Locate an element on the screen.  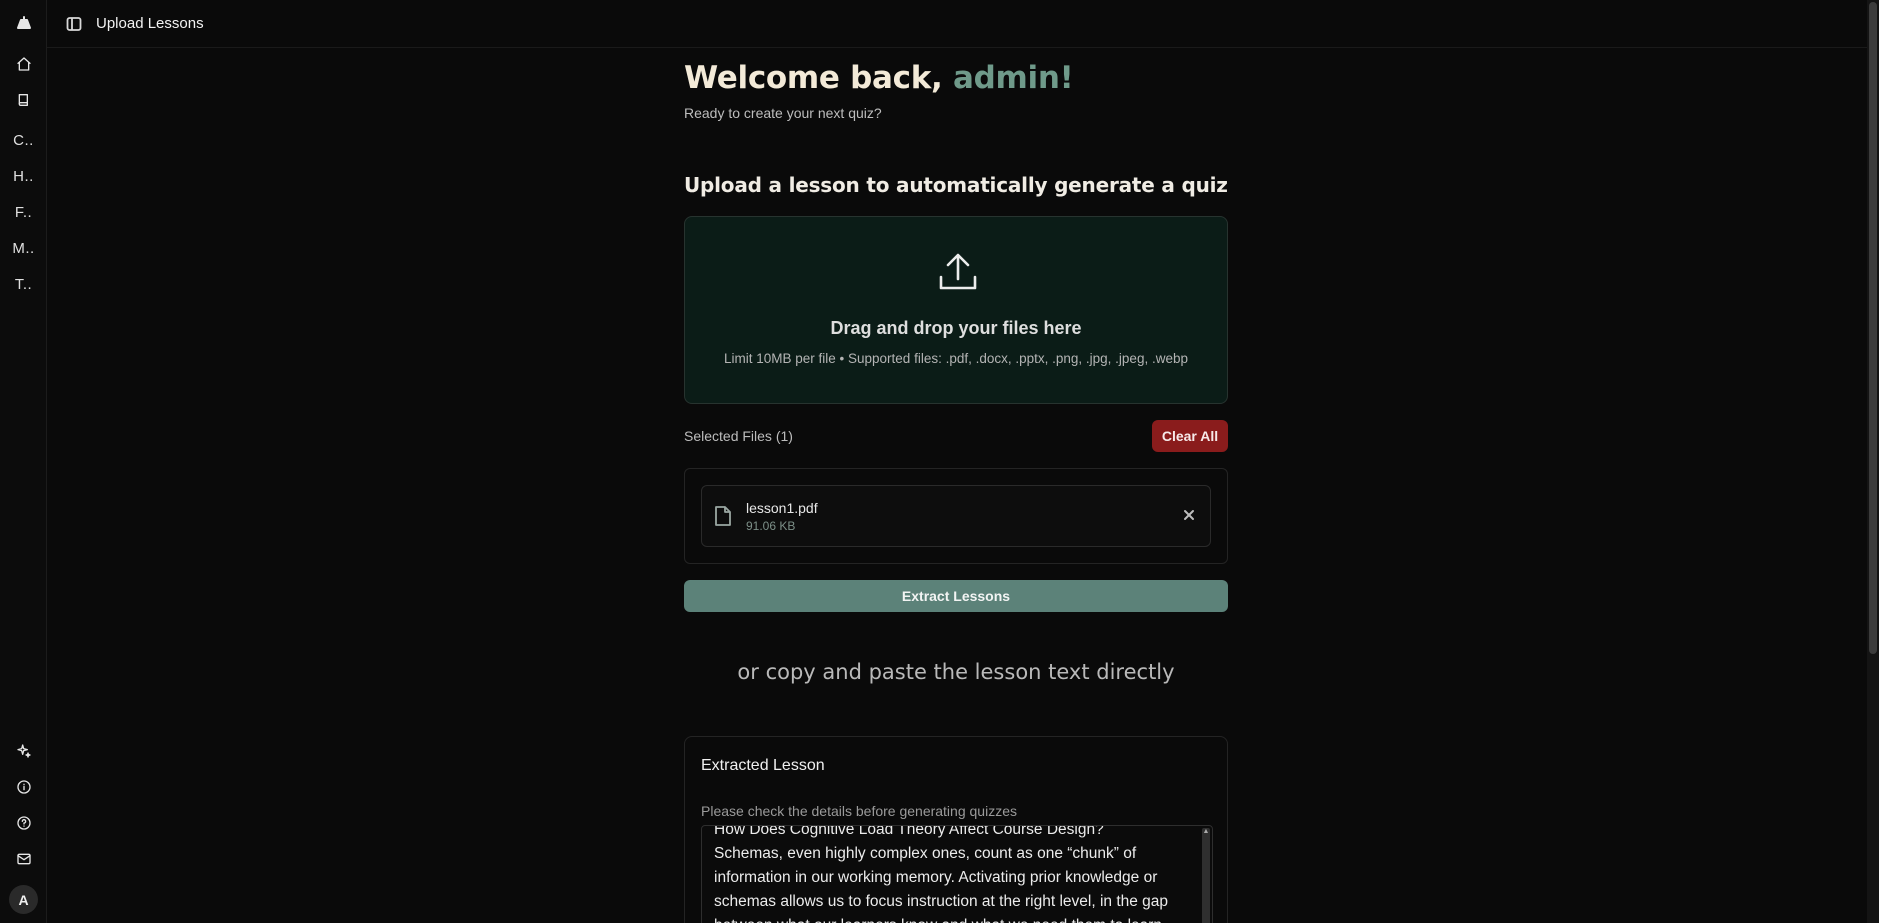
file-size: 91.06 KB is located at coordinates (771, 526).